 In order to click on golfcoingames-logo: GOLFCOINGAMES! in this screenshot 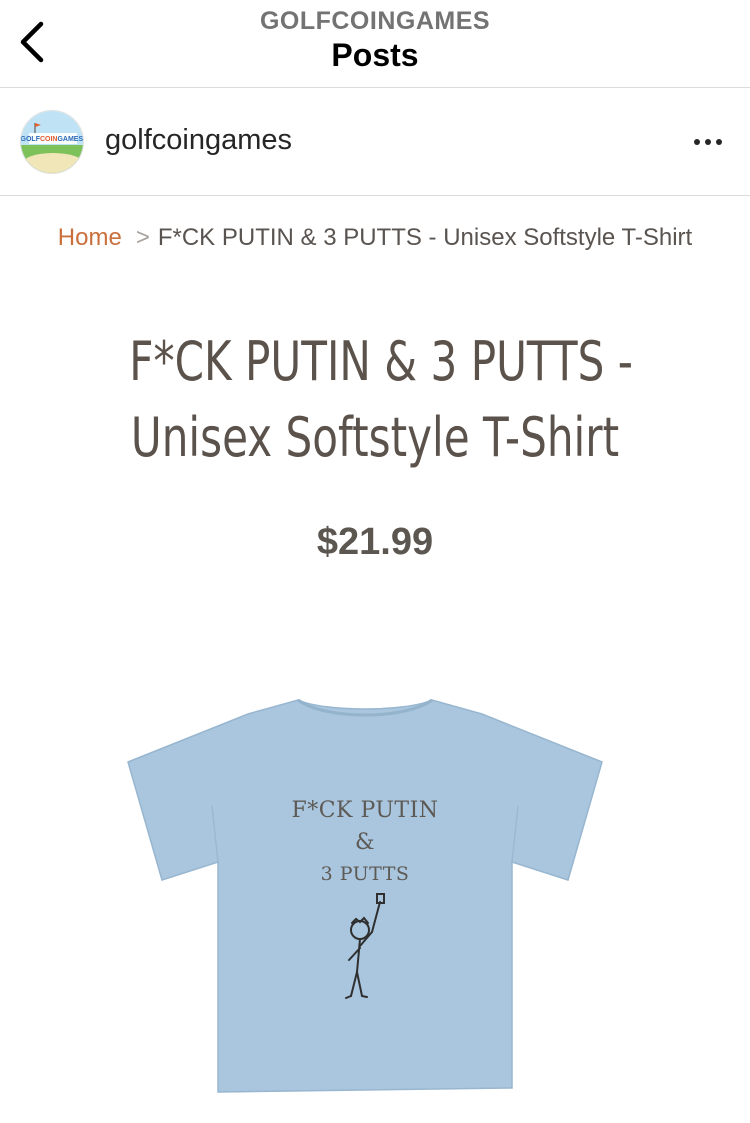, I will do `click(52, 142)`.